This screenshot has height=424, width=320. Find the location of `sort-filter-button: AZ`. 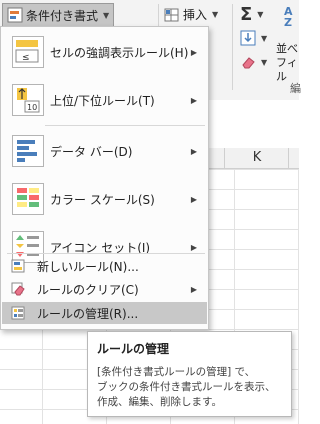

sort-filter-button: AZ is located at coordinates (288, 17).